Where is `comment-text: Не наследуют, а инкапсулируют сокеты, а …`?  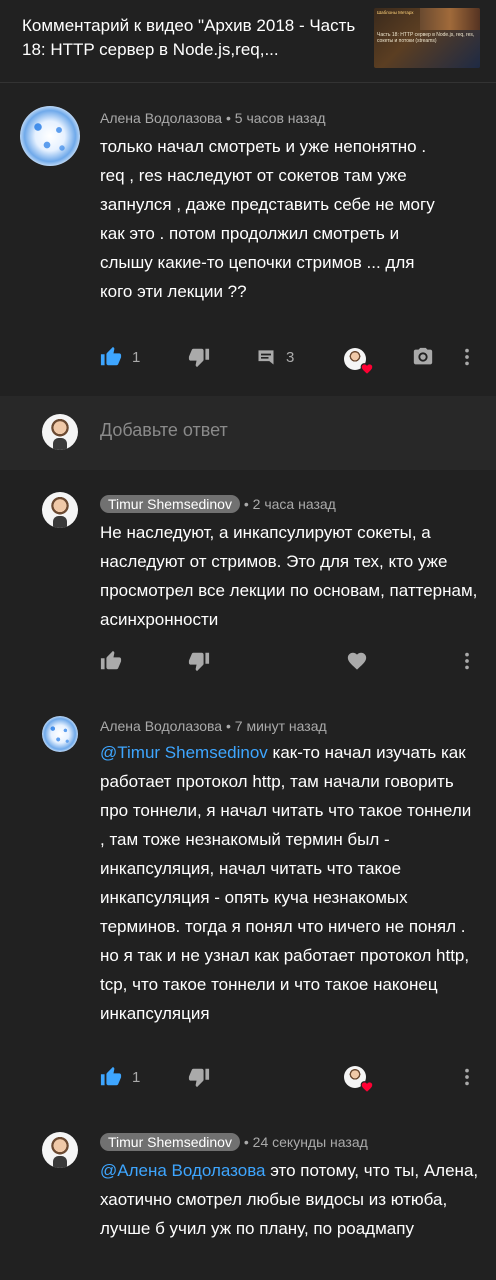
comment-text: Не наследуют, а инкапсулируют сокеты, а … is located at coordinates (289, 576).